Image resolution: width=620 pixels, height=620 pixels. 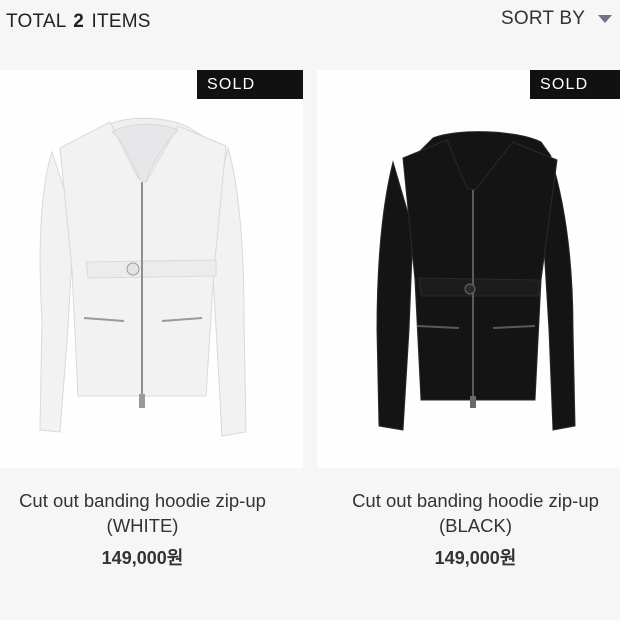 I want to click on total-suffix: ITEMS, so click(x=121, y=21).